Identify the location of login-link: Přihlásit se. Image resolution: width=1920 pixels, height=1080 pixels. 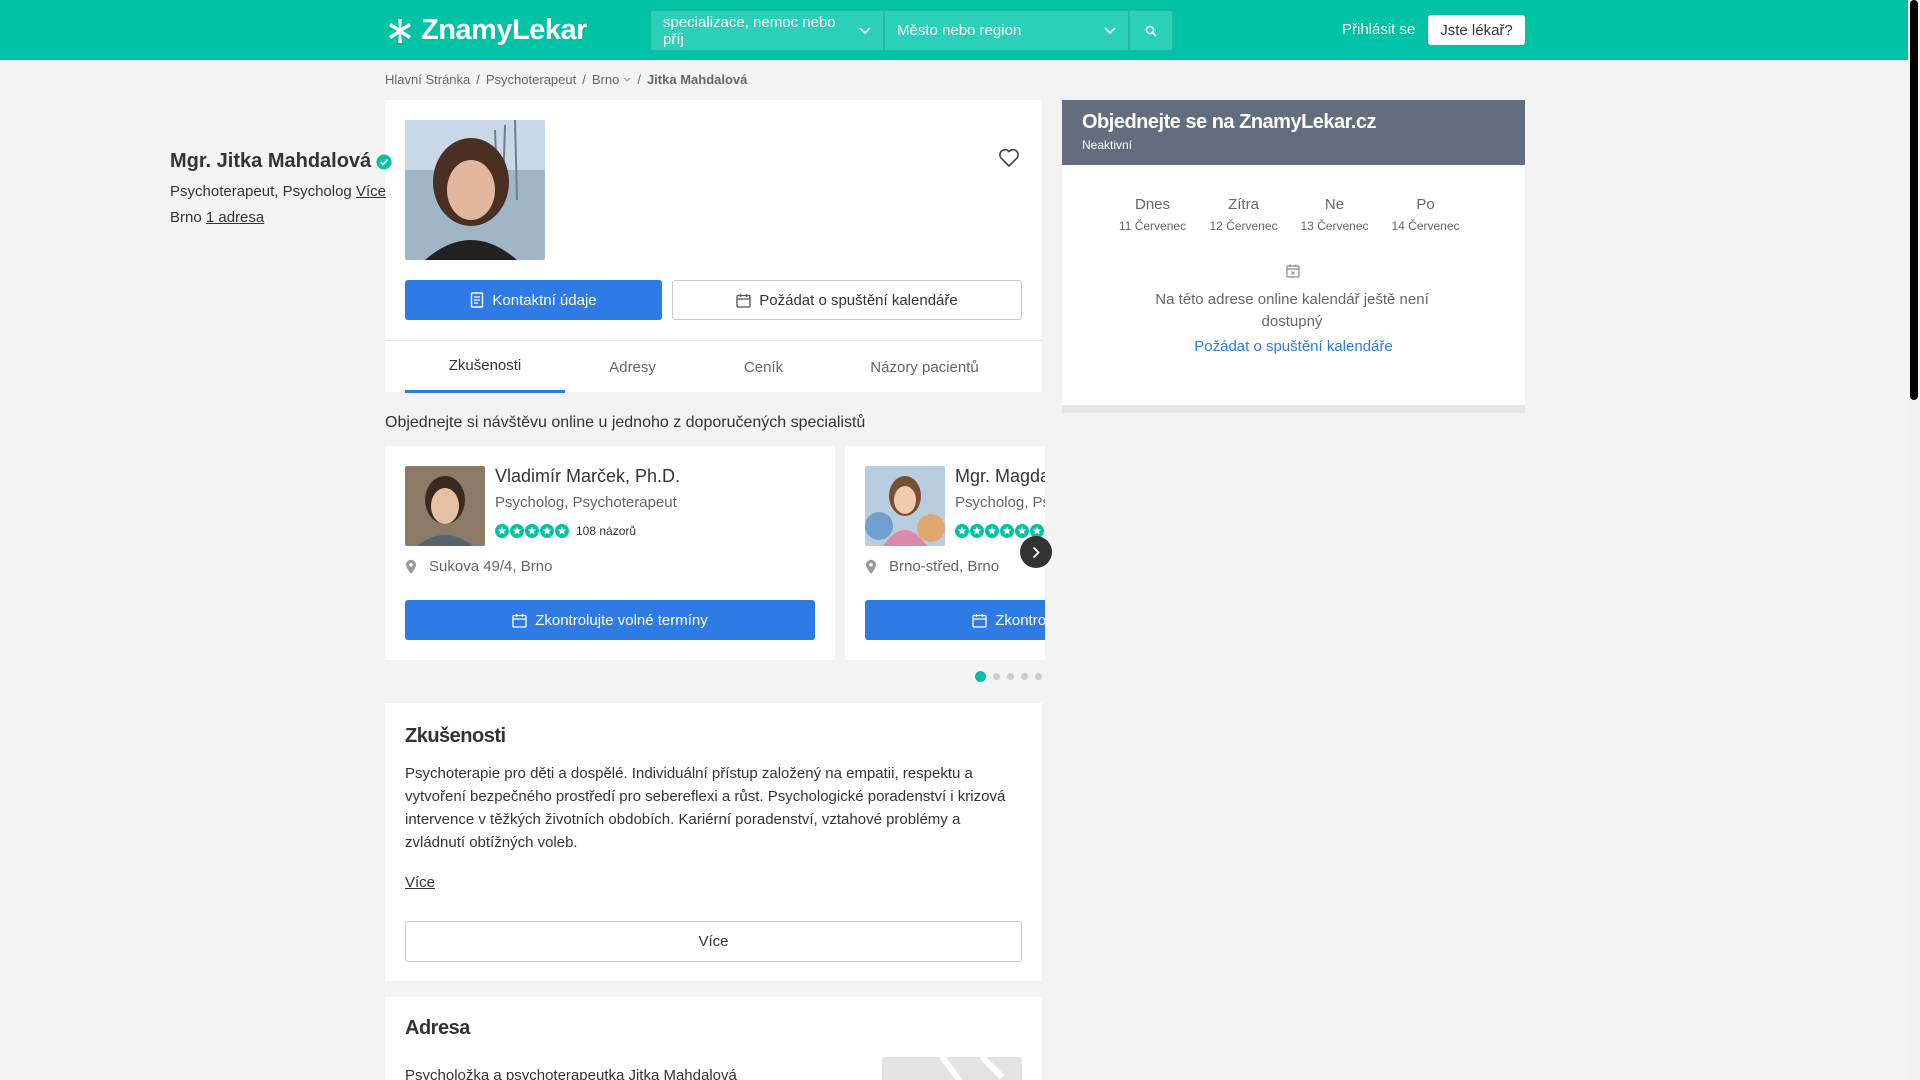
(1378, 29).